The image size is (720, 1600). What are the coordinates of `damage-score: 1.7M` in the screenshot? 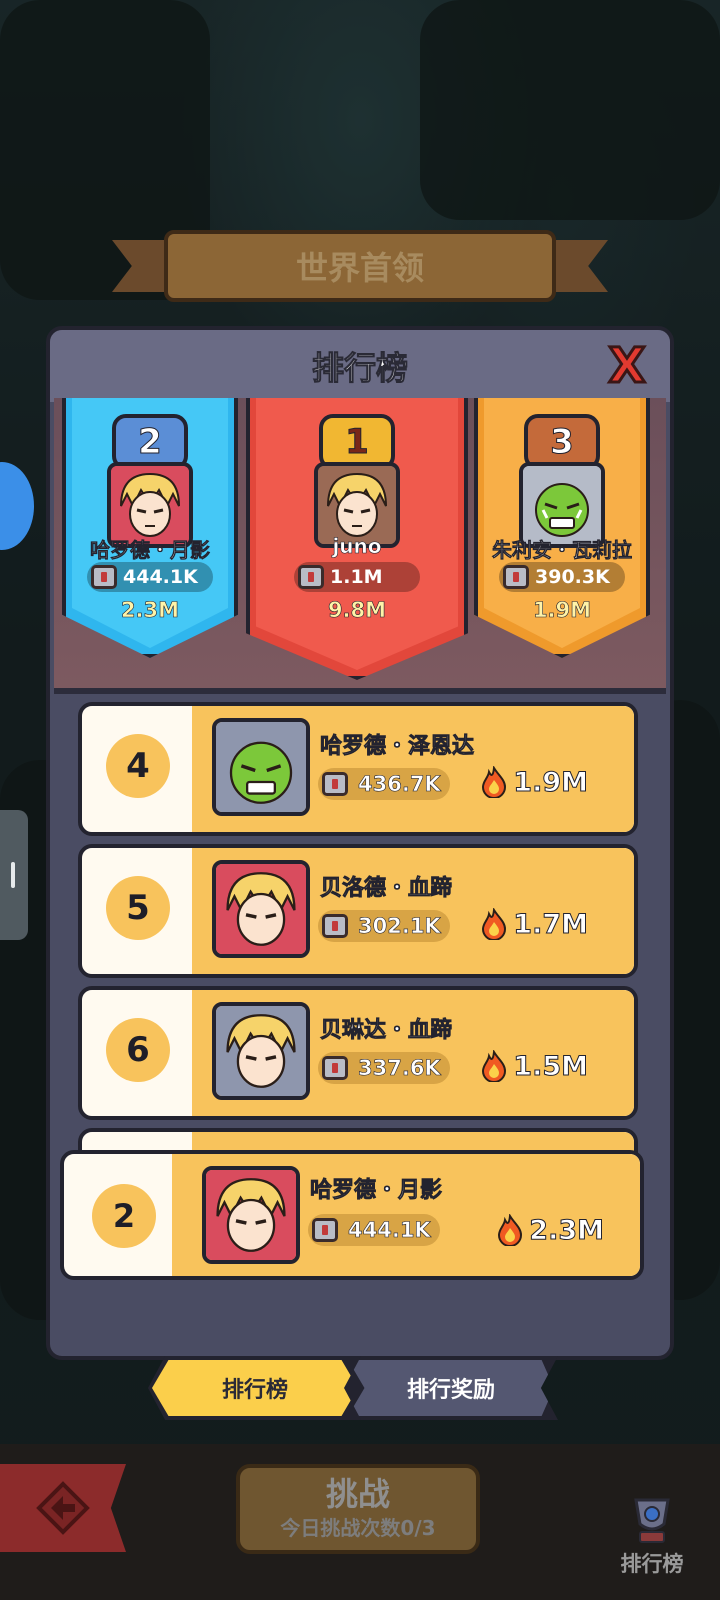 It's located at (534, 924).